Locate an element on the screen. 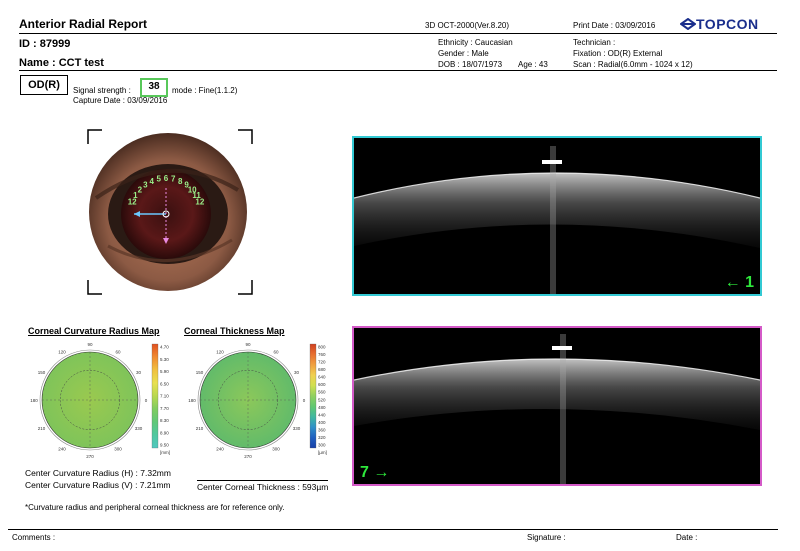 This screenshot has width=800, height=551. thick-angle-label-150: 150 is located at coordinates (200, 372).